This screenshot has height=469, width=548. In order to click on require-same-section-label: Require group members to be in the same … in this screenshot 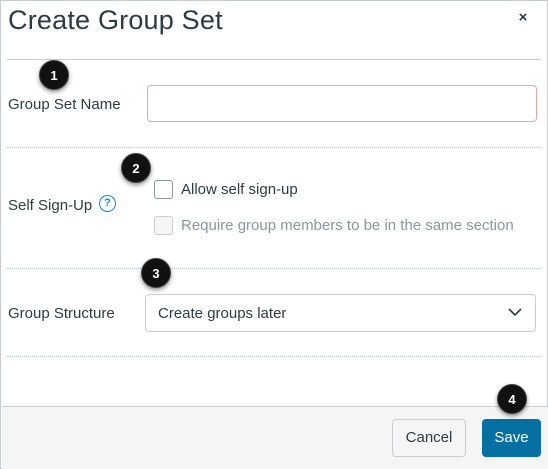, I will do `click(347, 225)`.